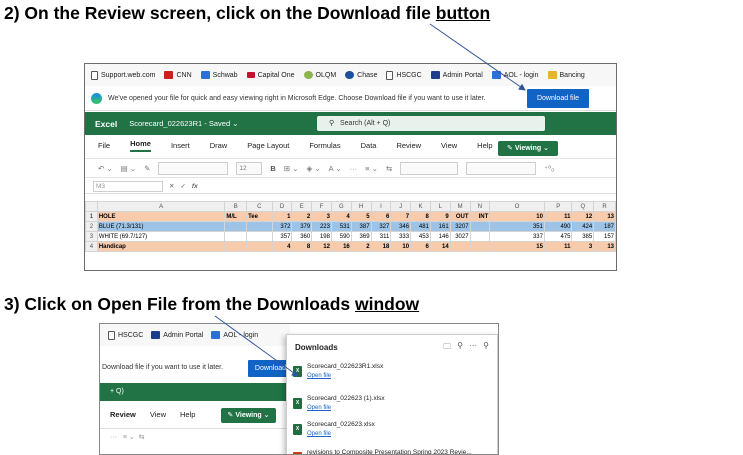 The width and height of the screenshot is (743, 455). What do you see at coordinates (321, 226) in the screenshot?
I see `grid-cell: 223` at bounding box center [321, 226].